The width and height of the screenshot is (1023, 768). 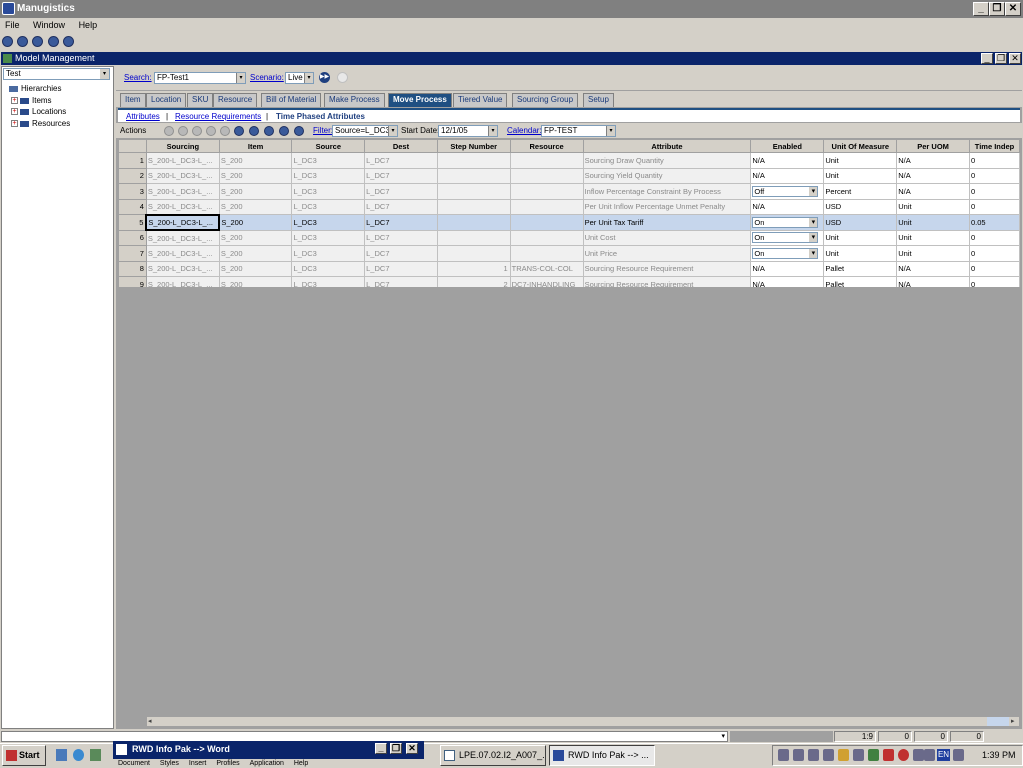 What do you see at coordinates (381, 748) in the screenshot?
I see `word-minimize-button: _` at bounding box center [381, 748].